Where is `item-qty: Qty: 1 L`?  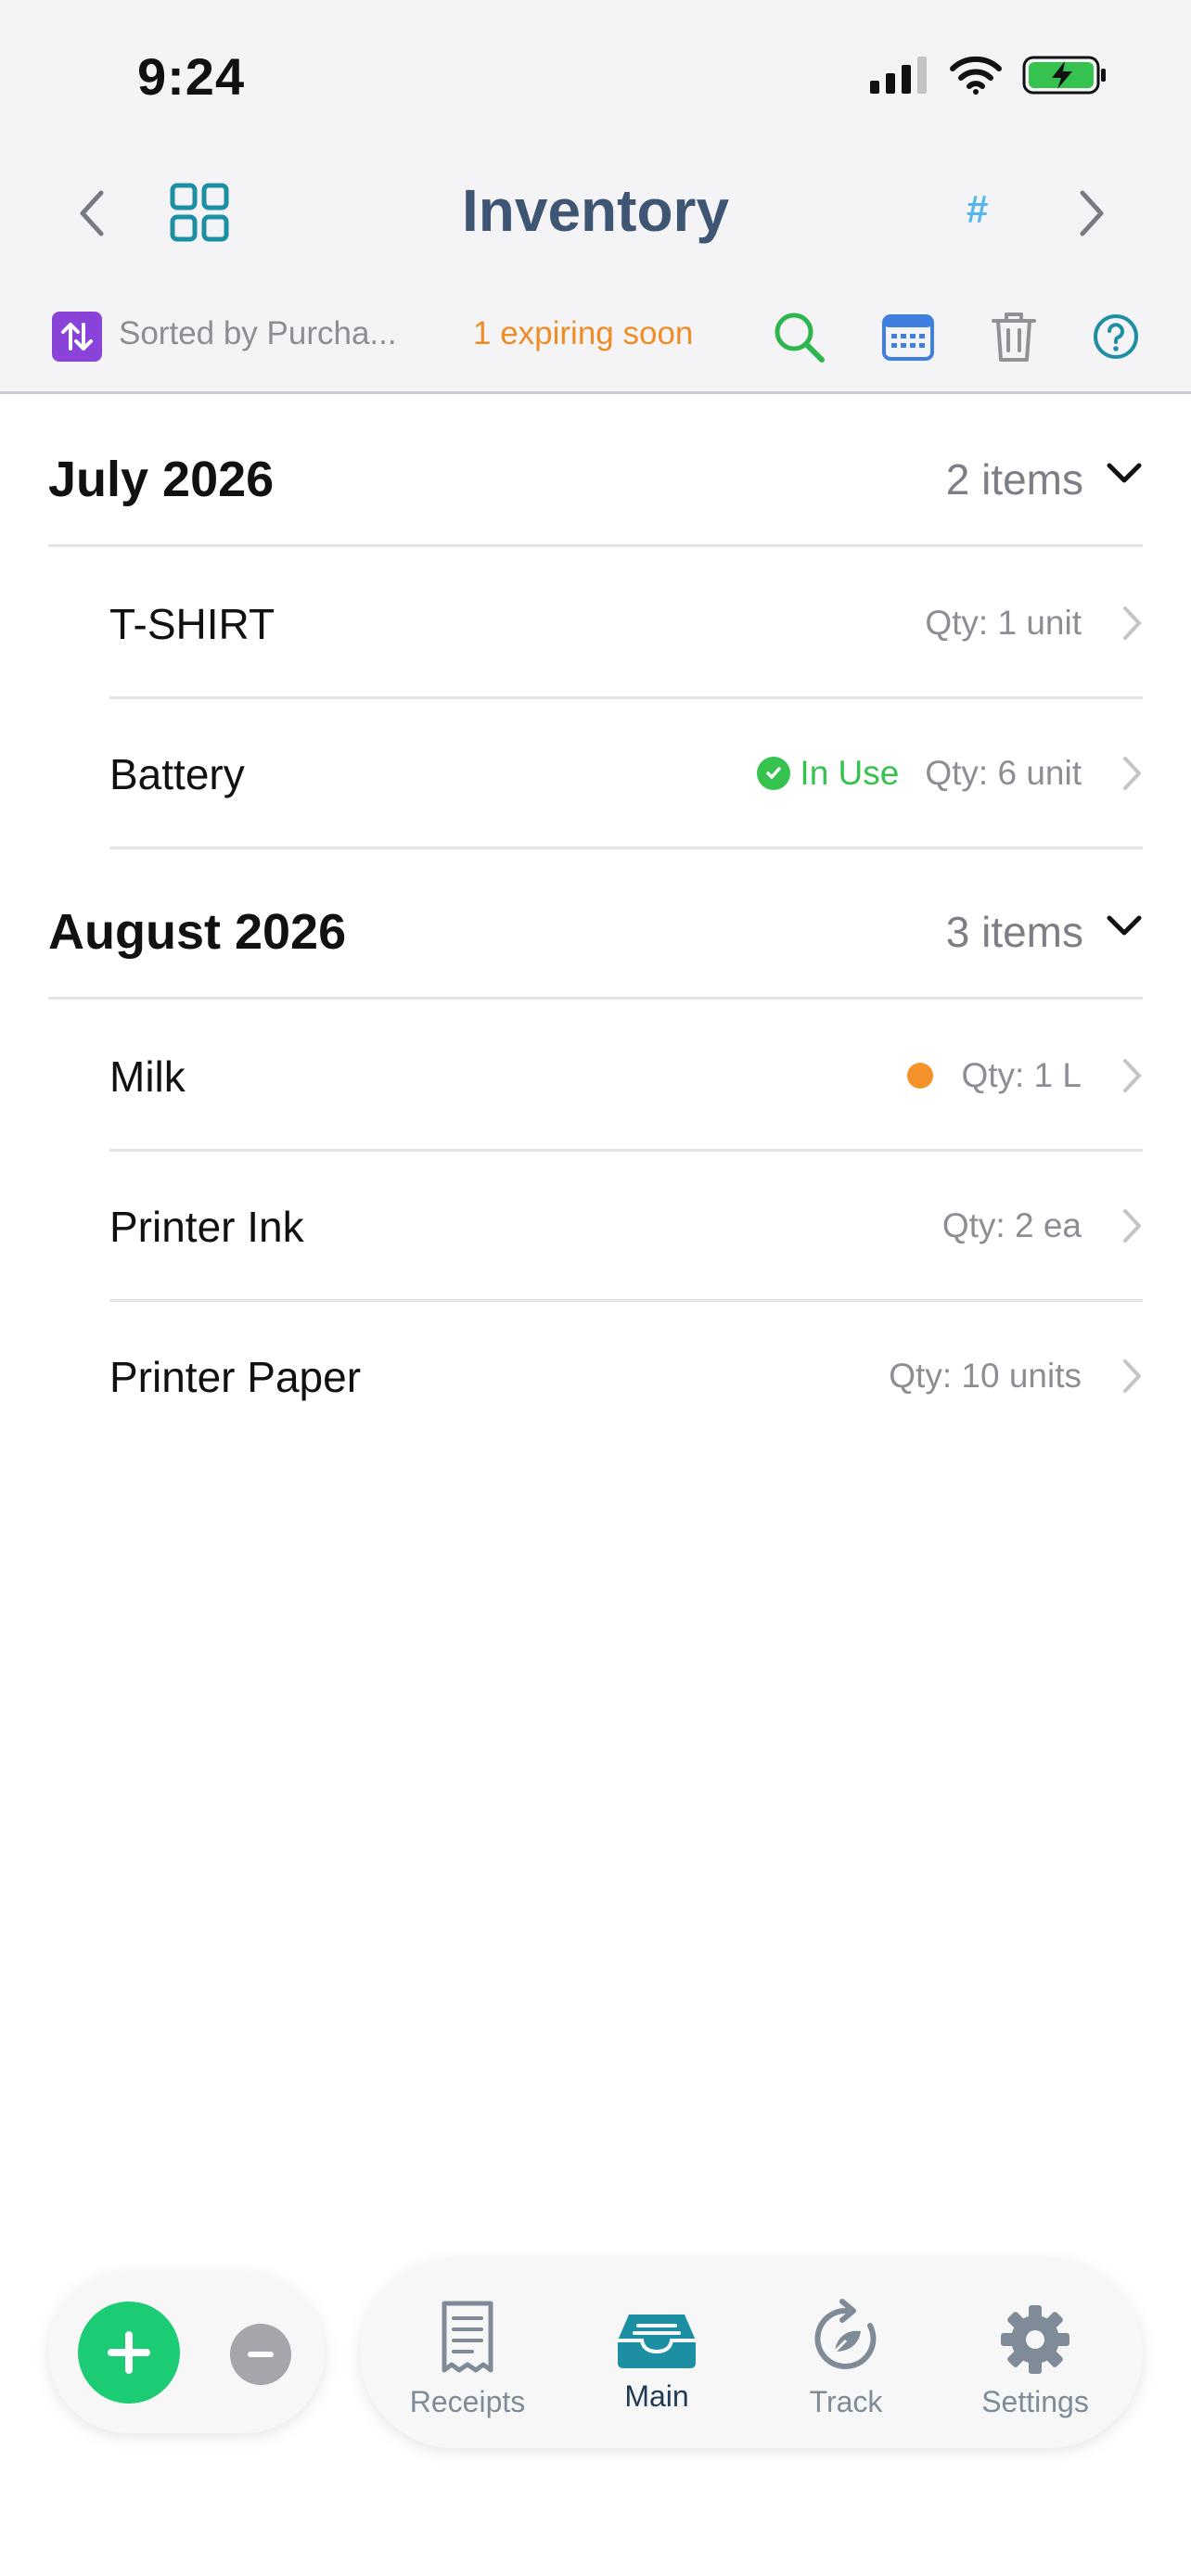 item-qty: Qty: 1 L is located at coordinates (1022, 1075).